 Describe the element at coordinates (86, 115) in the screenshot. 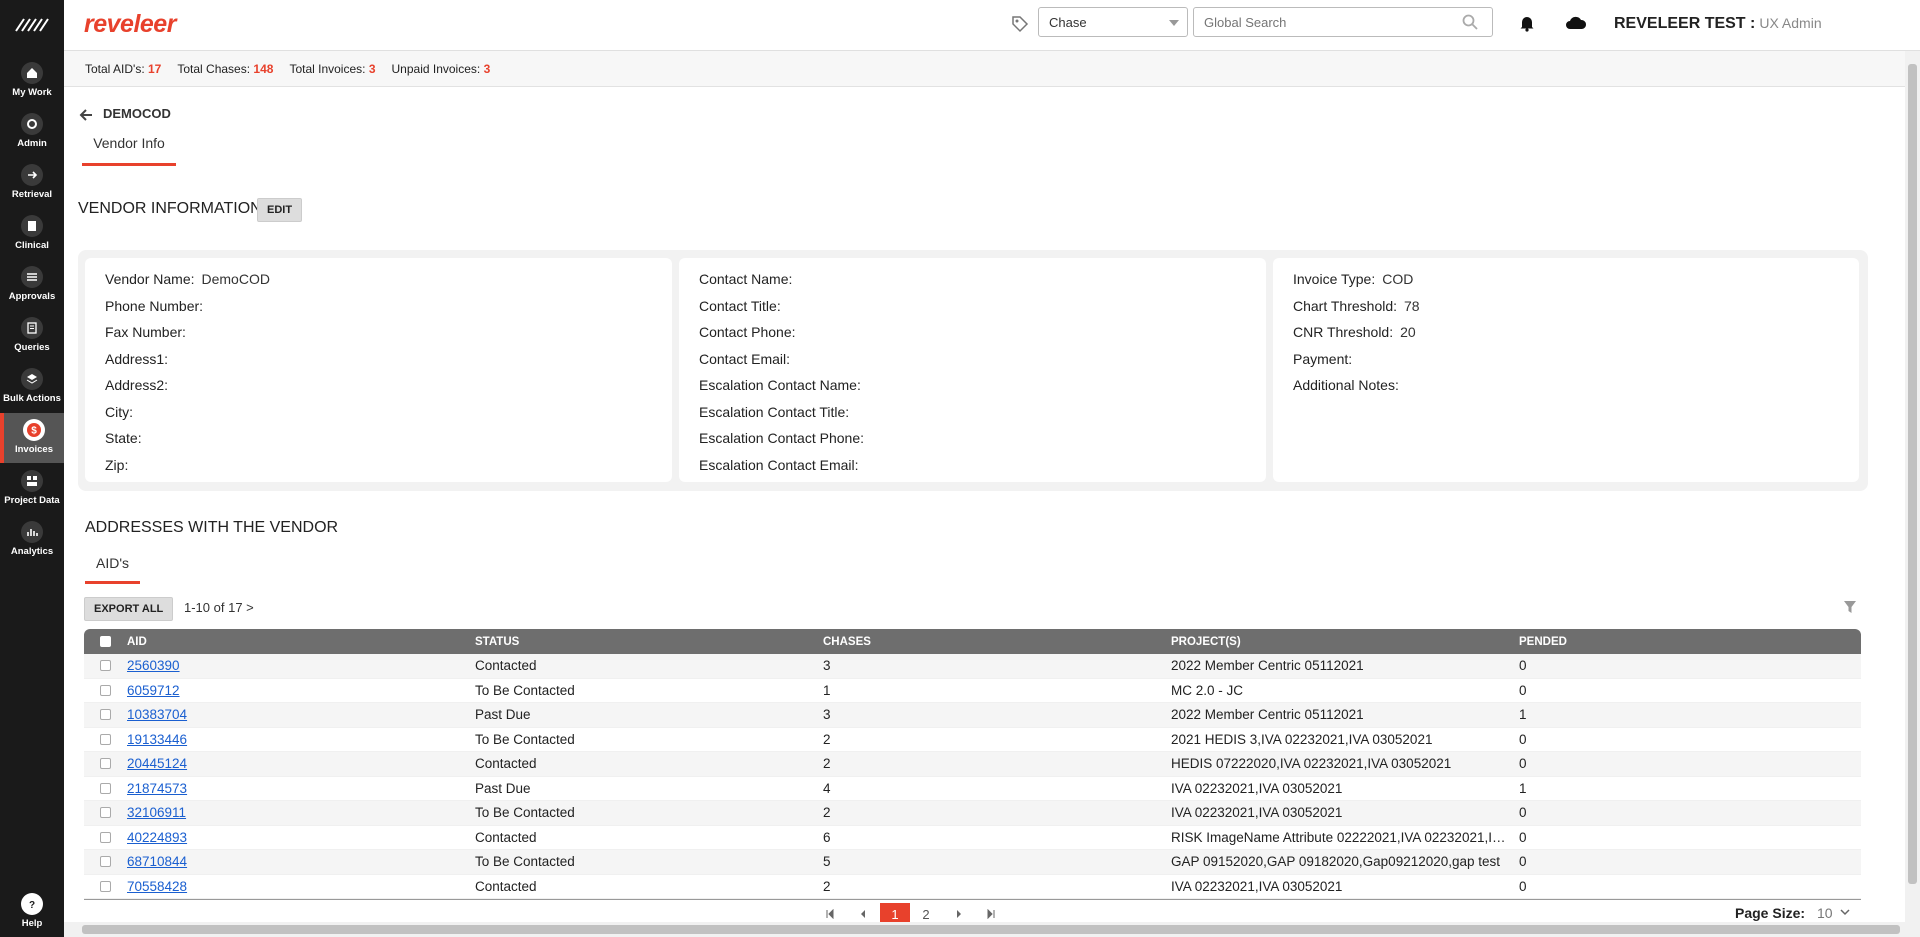

I see `back-arrow-icon` at that location.